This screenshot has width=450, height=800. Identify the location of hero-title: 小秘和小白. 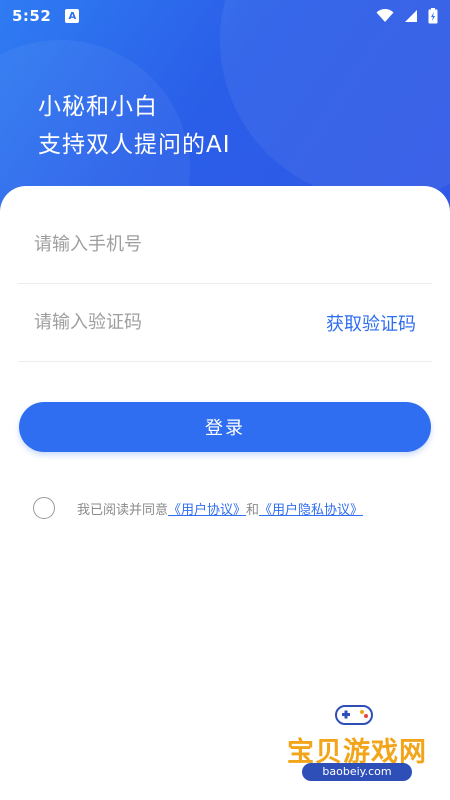
(98, 107).